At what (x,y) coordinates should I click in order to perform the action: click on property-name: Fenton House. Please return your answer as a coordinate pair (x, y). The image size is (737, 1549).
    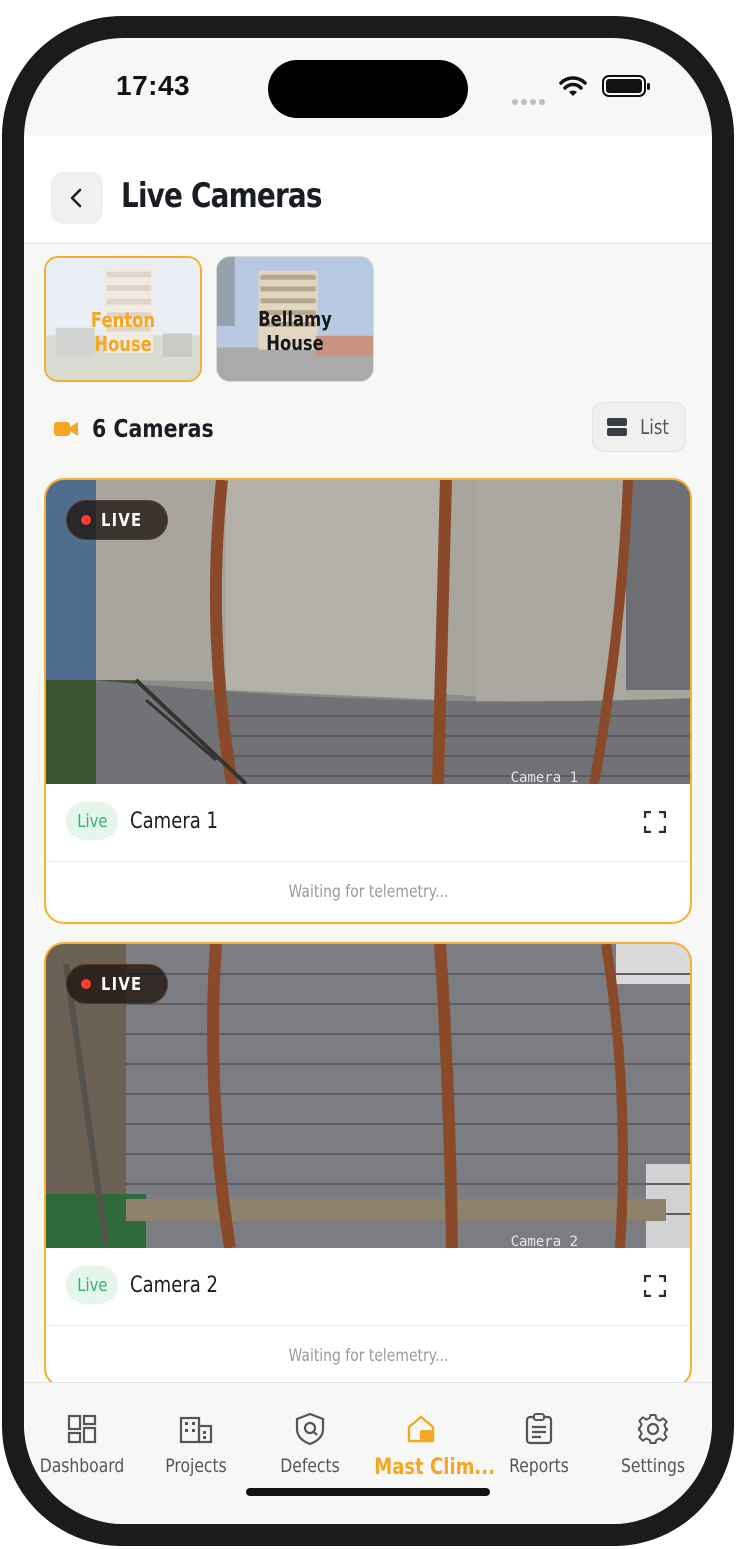
    Looking at the image, I should click on (123, 332).